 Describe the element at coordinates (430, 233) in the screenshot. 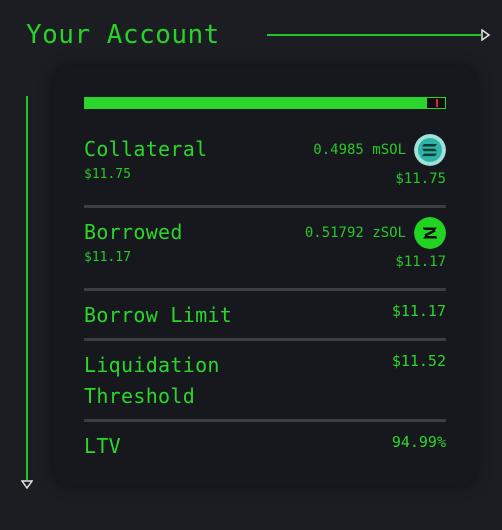

I see `zsol-token-icon` at that location.